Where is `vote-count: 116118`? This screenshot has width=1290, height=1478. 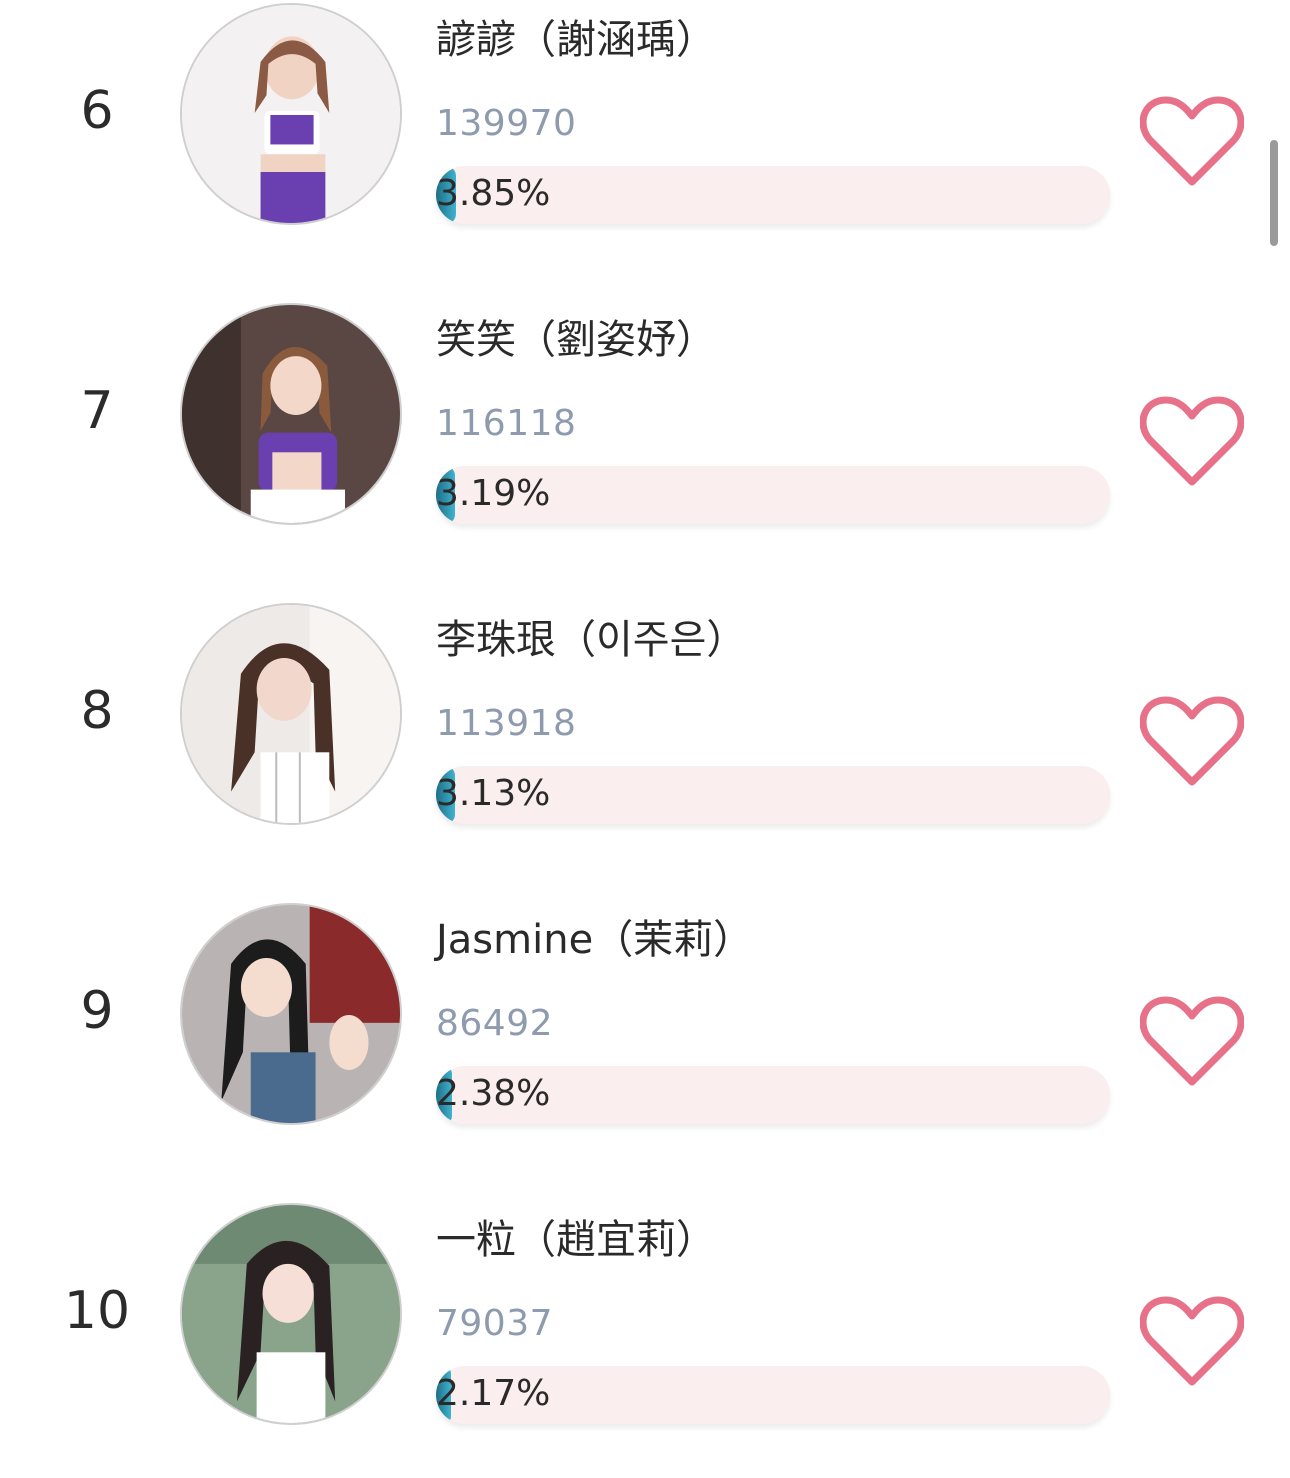
vote-count: 116118 is located at coordinates (506, 423).